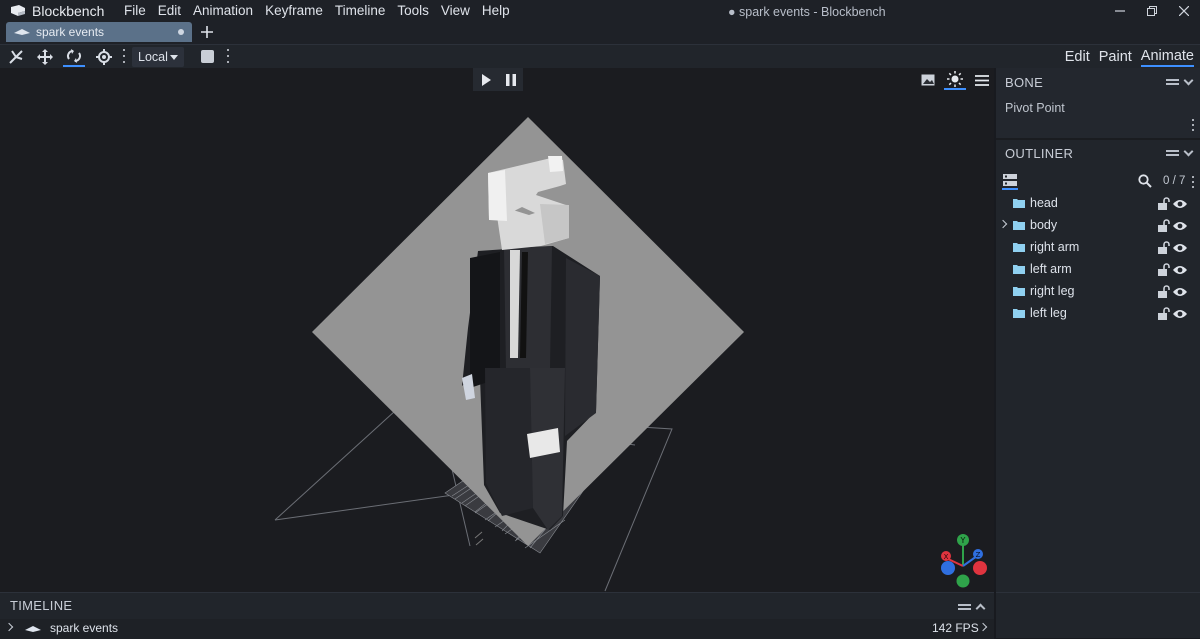 The image size is (1200, 639). Describe the element at coordinates (980, 608) in the screenshot. I see `chevron-up-icon` at that location.